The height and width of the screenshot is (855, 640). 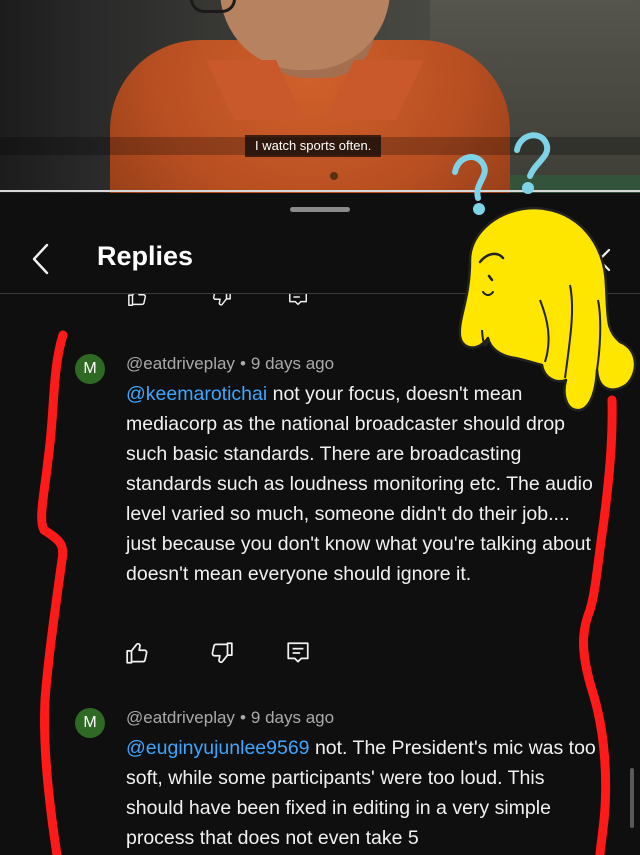 I want to click on back-button, so click(x=42, y=259).